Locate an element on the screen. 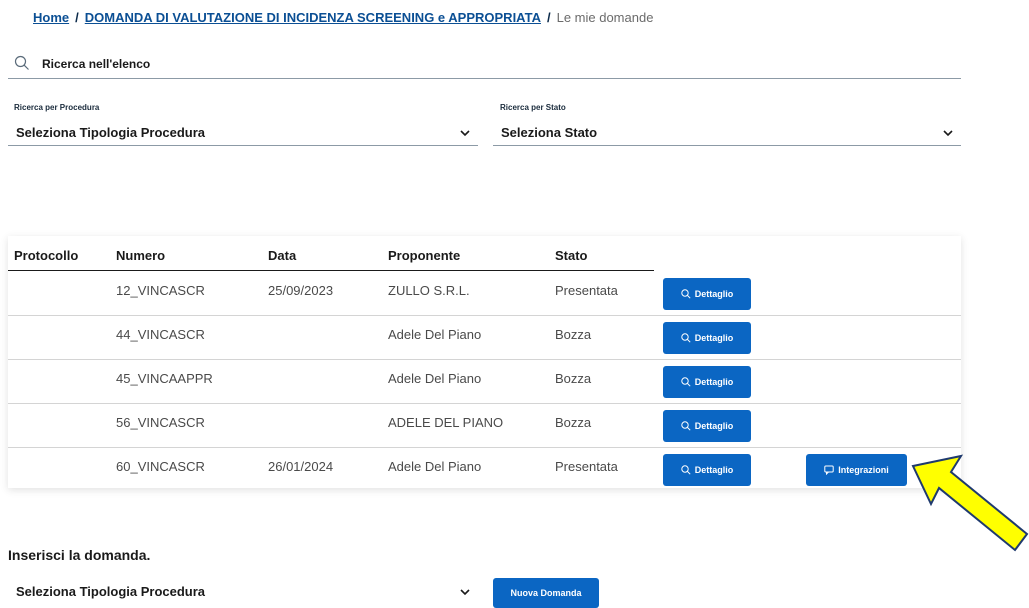 The image size is (1029, 608). header-proponente: Proponente is located at coordinates (424, 255).